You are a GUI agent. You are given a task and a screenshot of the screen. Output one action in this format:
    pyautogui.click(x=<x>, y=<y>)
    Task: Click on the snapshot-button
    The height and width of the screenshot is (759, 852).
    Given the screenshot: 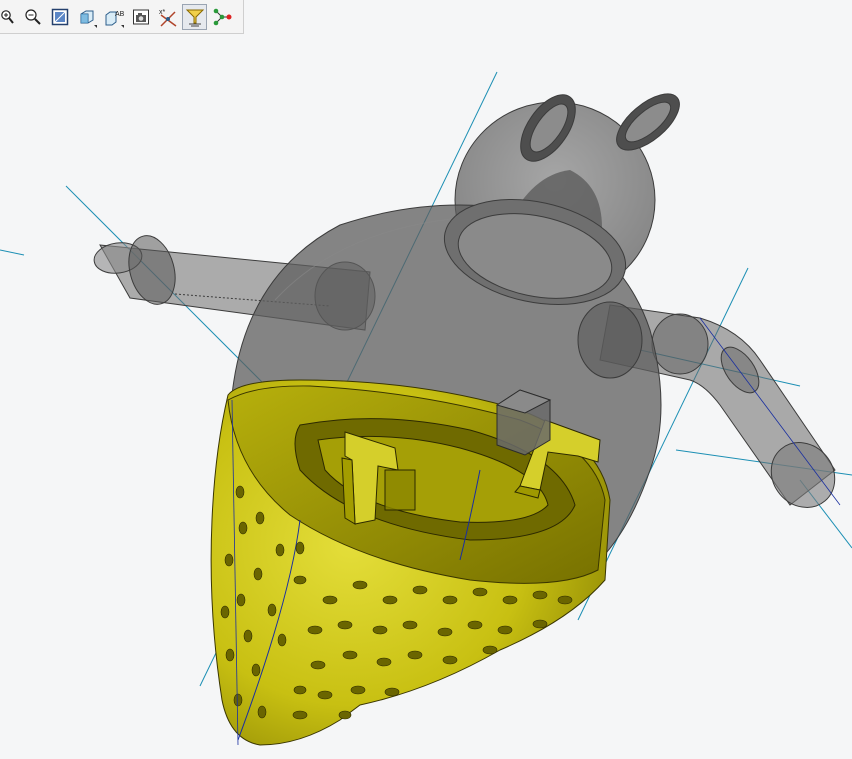 What is the action you would take?
    pyautogui.click(x=140, y=17)
    